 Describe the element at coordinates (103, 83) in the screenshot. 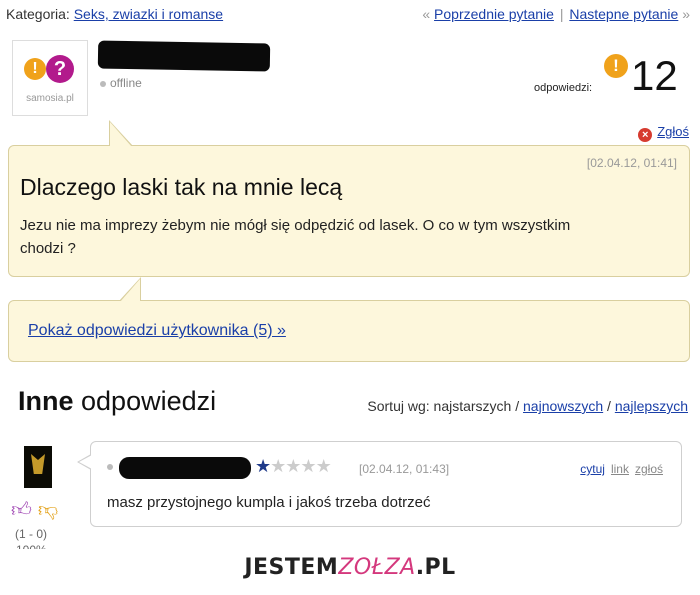

I see `status-dot-icon` at that location.